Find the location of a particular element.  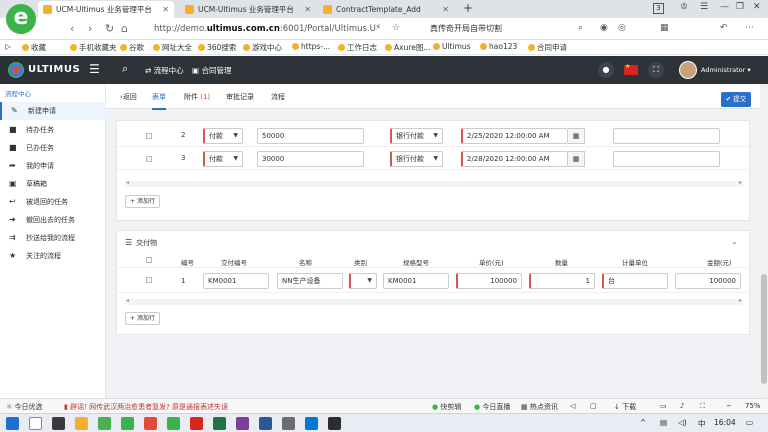

extension-icon: ◎ is located at coordinates (622, 28).